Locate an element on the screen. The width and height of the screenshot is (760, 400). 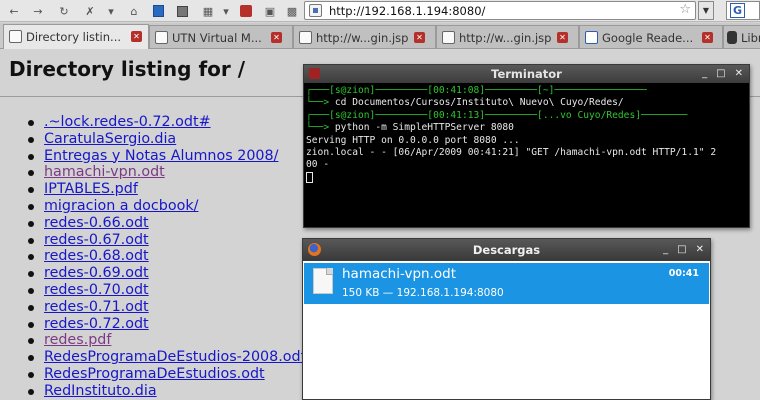
tab-utn-virtual: UTN Virtual M... ✕ is located at coordinates (221, 36).